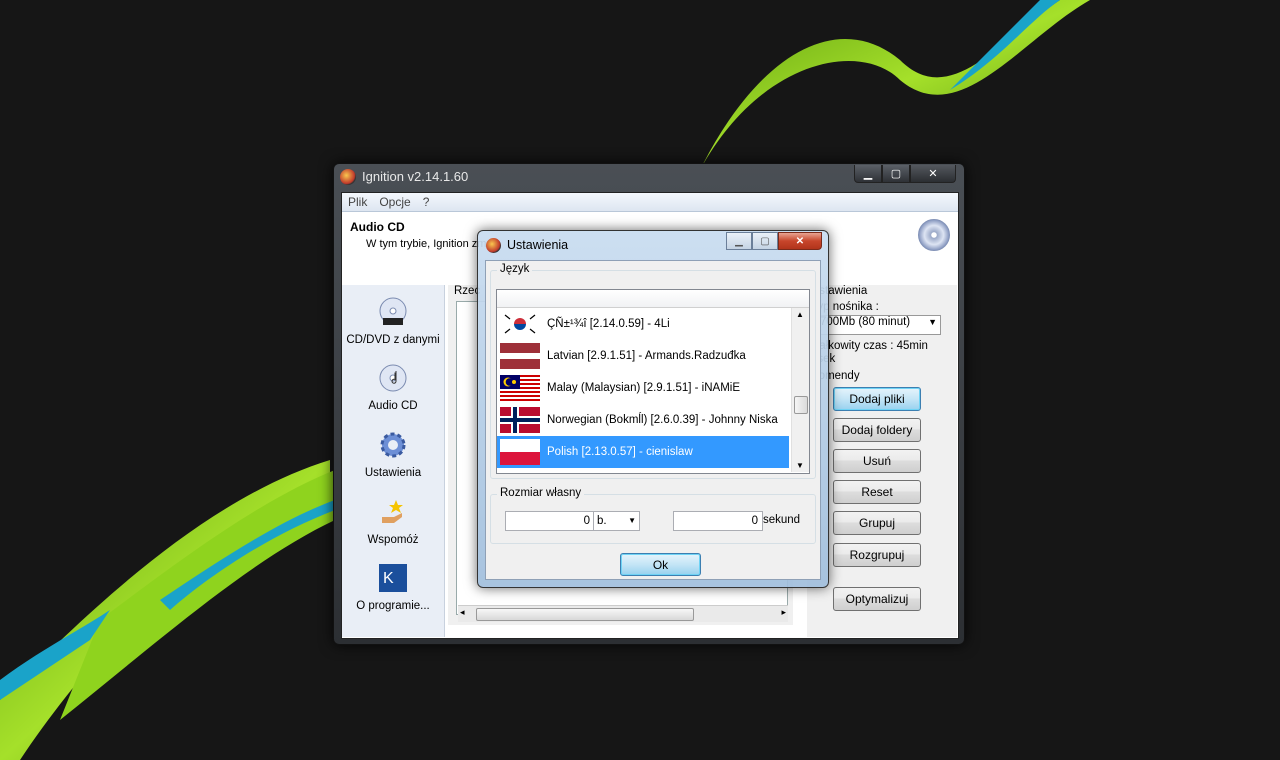 This screenshot has width=1280, height=760. I want to click on custom-size-group-label: Rozmiar własny, so click(541, 493).